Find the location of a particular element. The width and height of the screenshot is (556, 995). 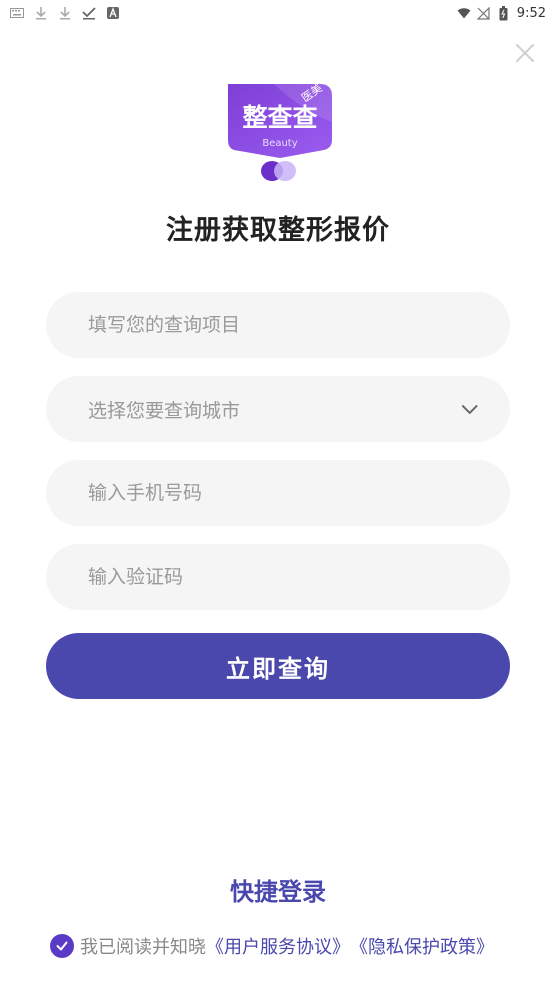

quick-login-link: 快捷登录 is located at coordinates (278, 889).